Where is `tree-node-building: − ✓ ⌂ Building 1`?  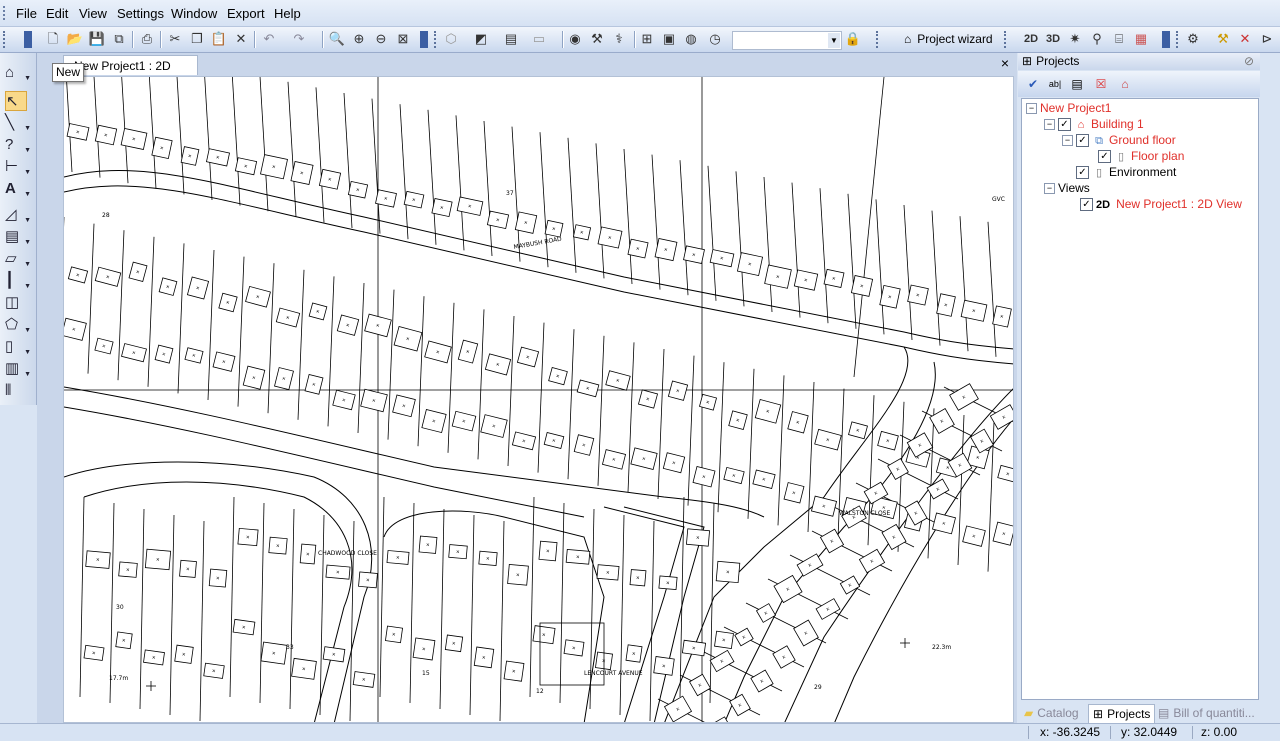
tree-node-building: − ✓ ⌂ Building 1 is located at coordinates (1094, 124).